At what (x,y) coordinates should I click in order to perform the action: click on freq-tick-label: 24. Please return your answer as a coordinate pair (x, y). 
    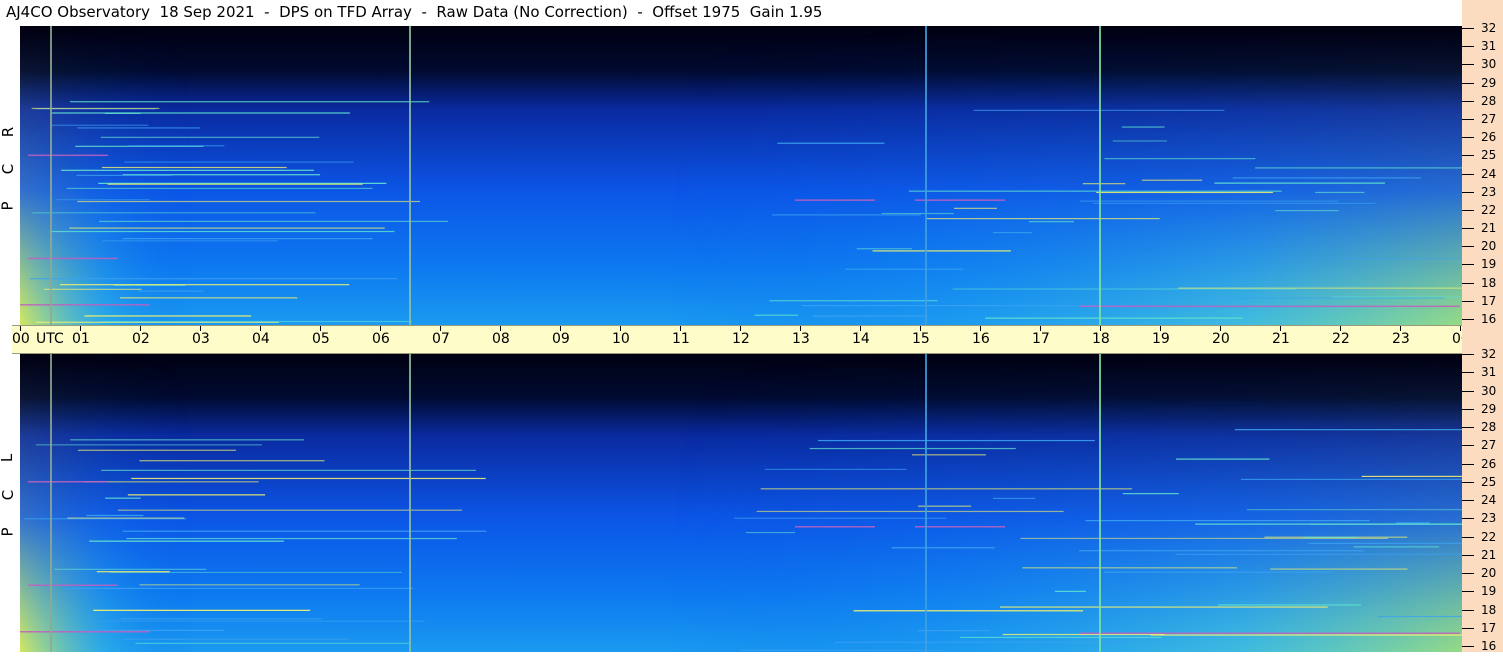
    Looking at the image, I should click on (1489, 500).